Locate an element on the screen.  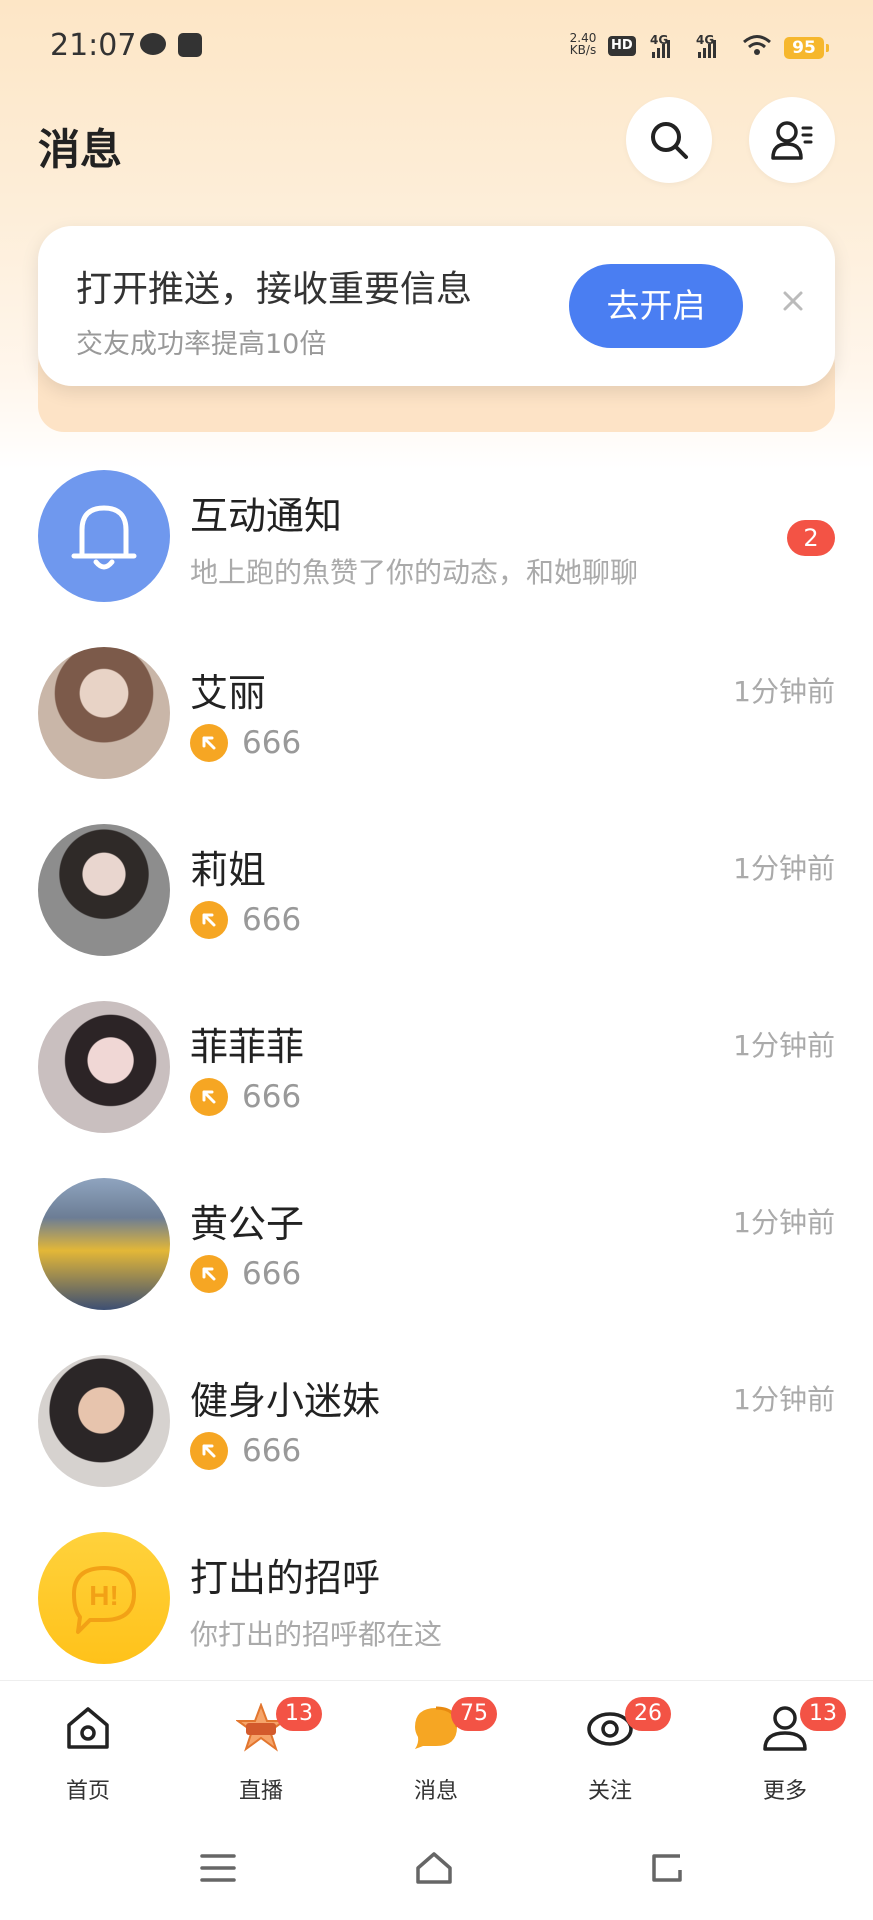
home-button-icon is located at coordinates (434, 1868).